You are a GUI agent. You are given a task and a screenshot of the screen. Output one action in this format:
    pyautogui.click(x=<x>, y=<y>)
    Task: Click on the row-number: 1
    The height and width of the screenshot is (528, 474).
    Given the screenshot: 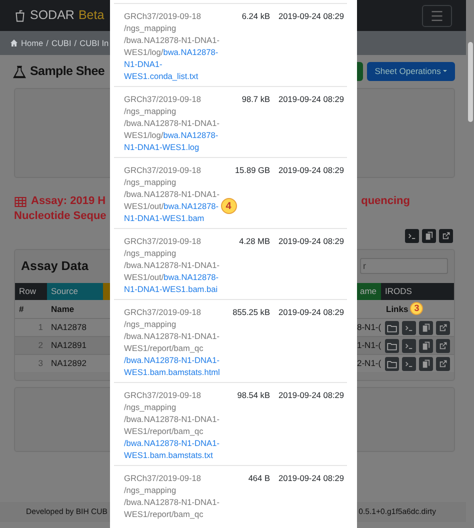 What is the action you would take?
    pyautogui.click(x=40, y=327)
    